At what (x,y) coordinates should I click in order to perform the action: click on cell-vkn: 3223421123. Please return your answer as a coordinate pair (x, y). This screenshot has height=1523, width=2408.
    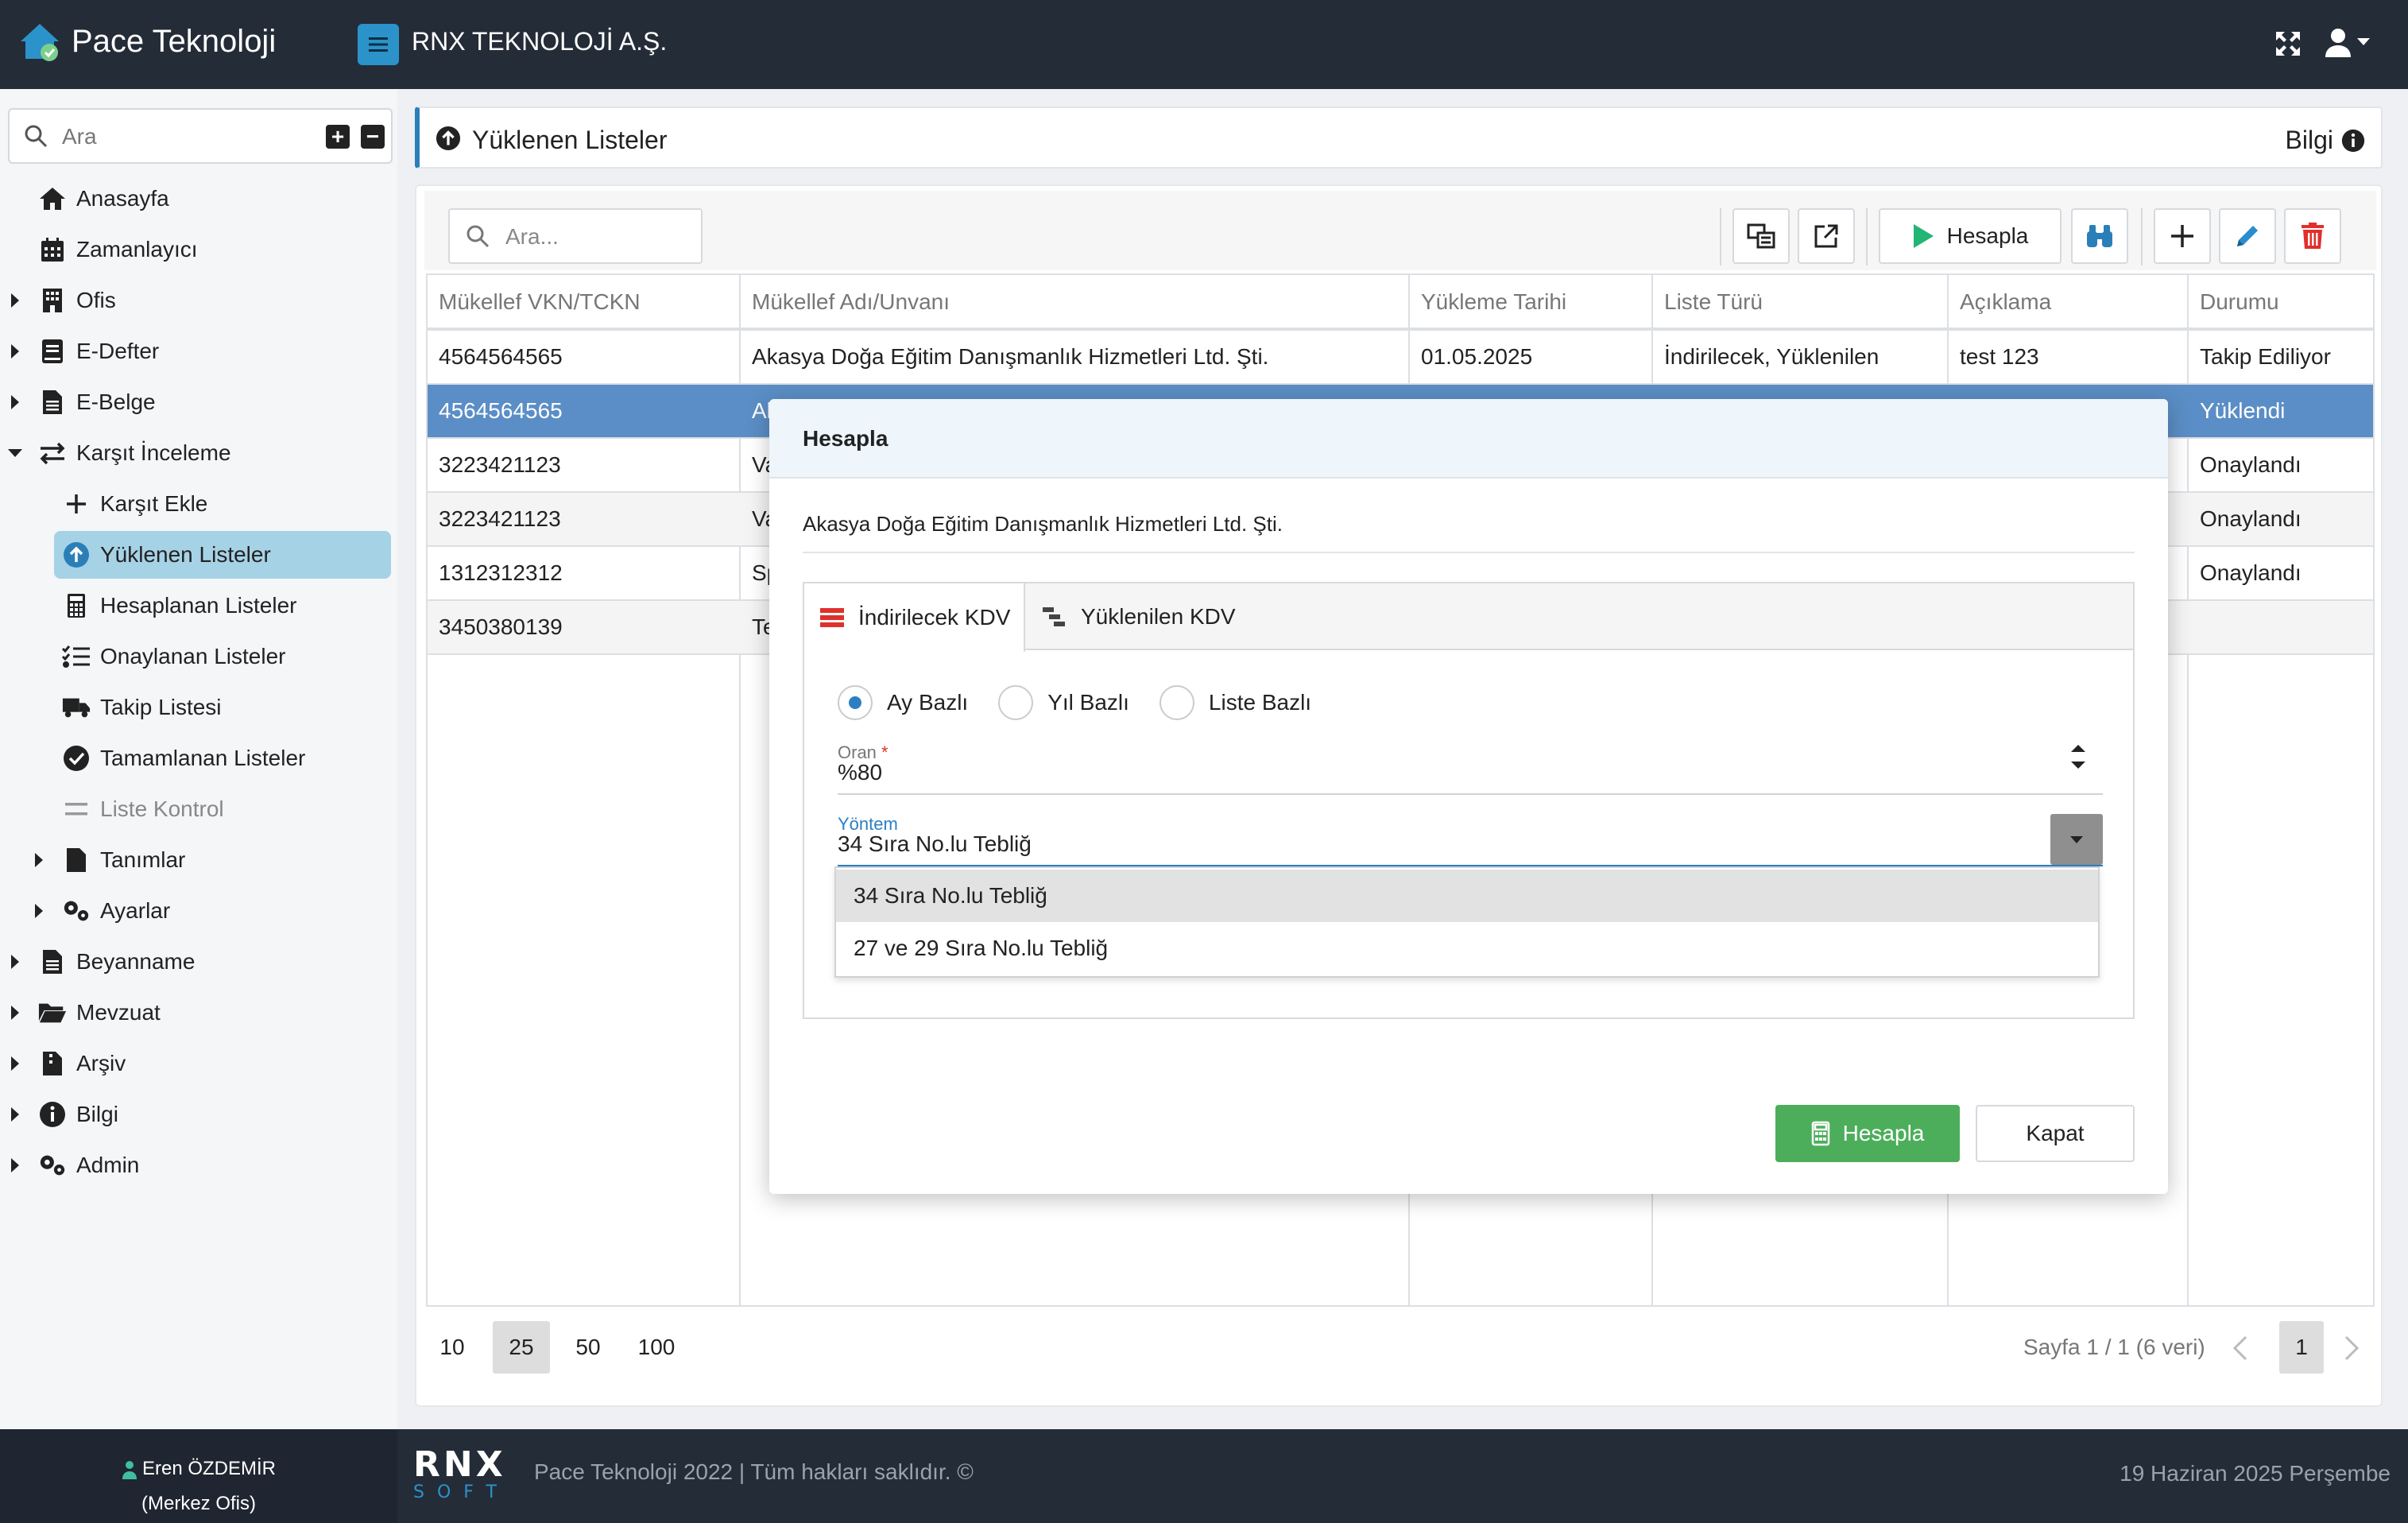
    Looking at the image, I should click on (500, 518).